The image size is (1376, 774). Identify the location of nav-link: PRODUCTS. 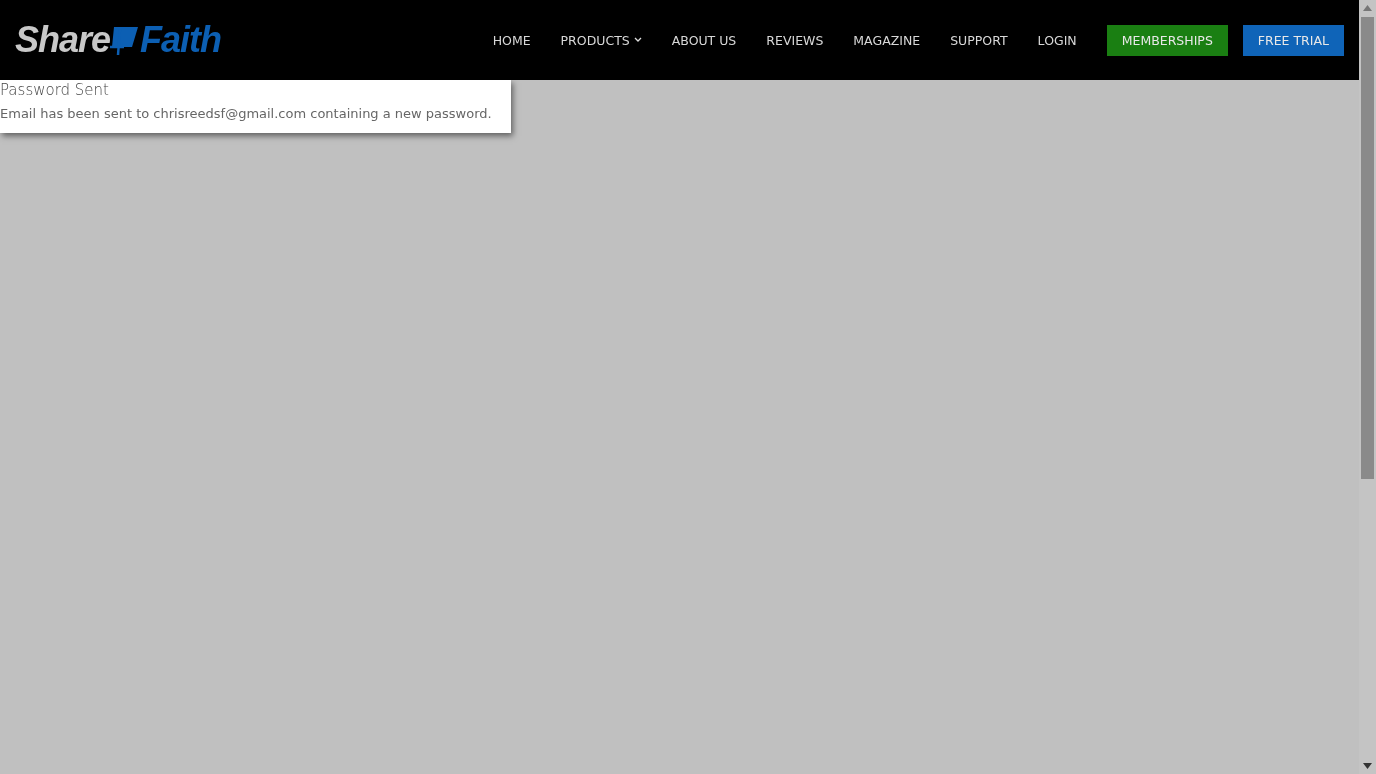
(601, 40).